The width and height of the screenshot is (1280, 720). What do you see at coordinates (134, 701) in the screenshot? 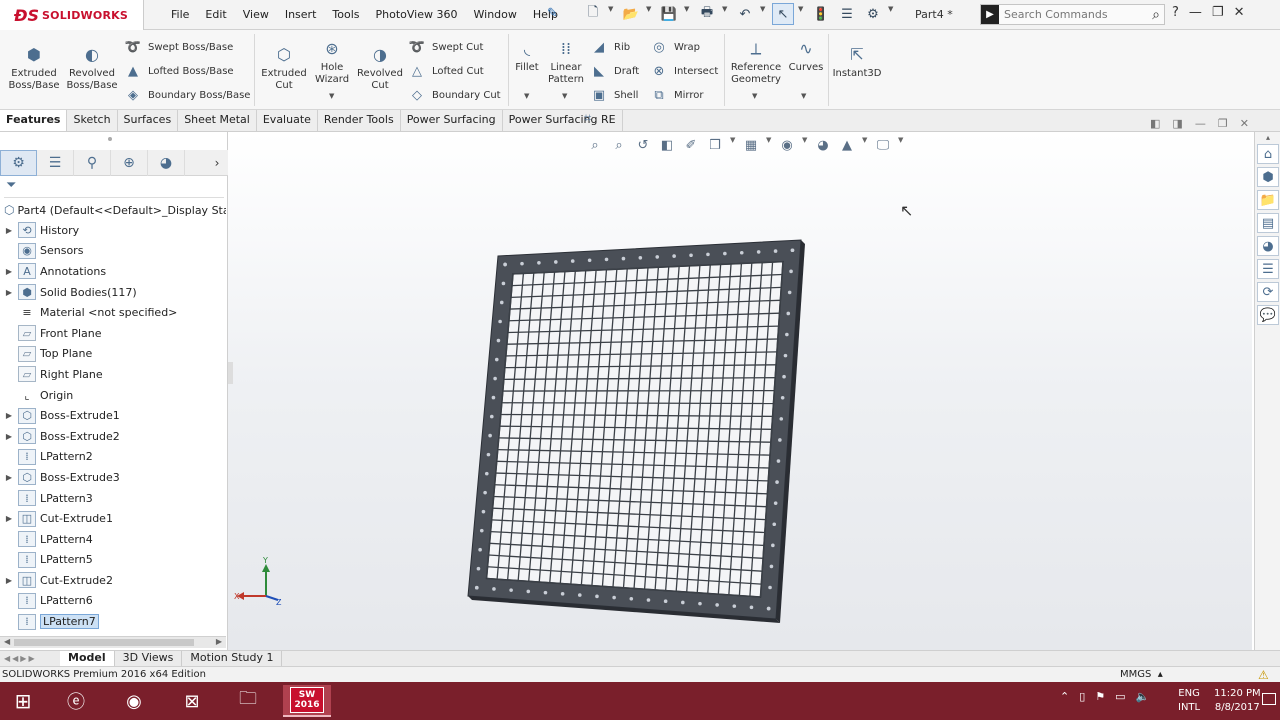
I see `chrome-icon: ◉` at bounding box center [134, 701].